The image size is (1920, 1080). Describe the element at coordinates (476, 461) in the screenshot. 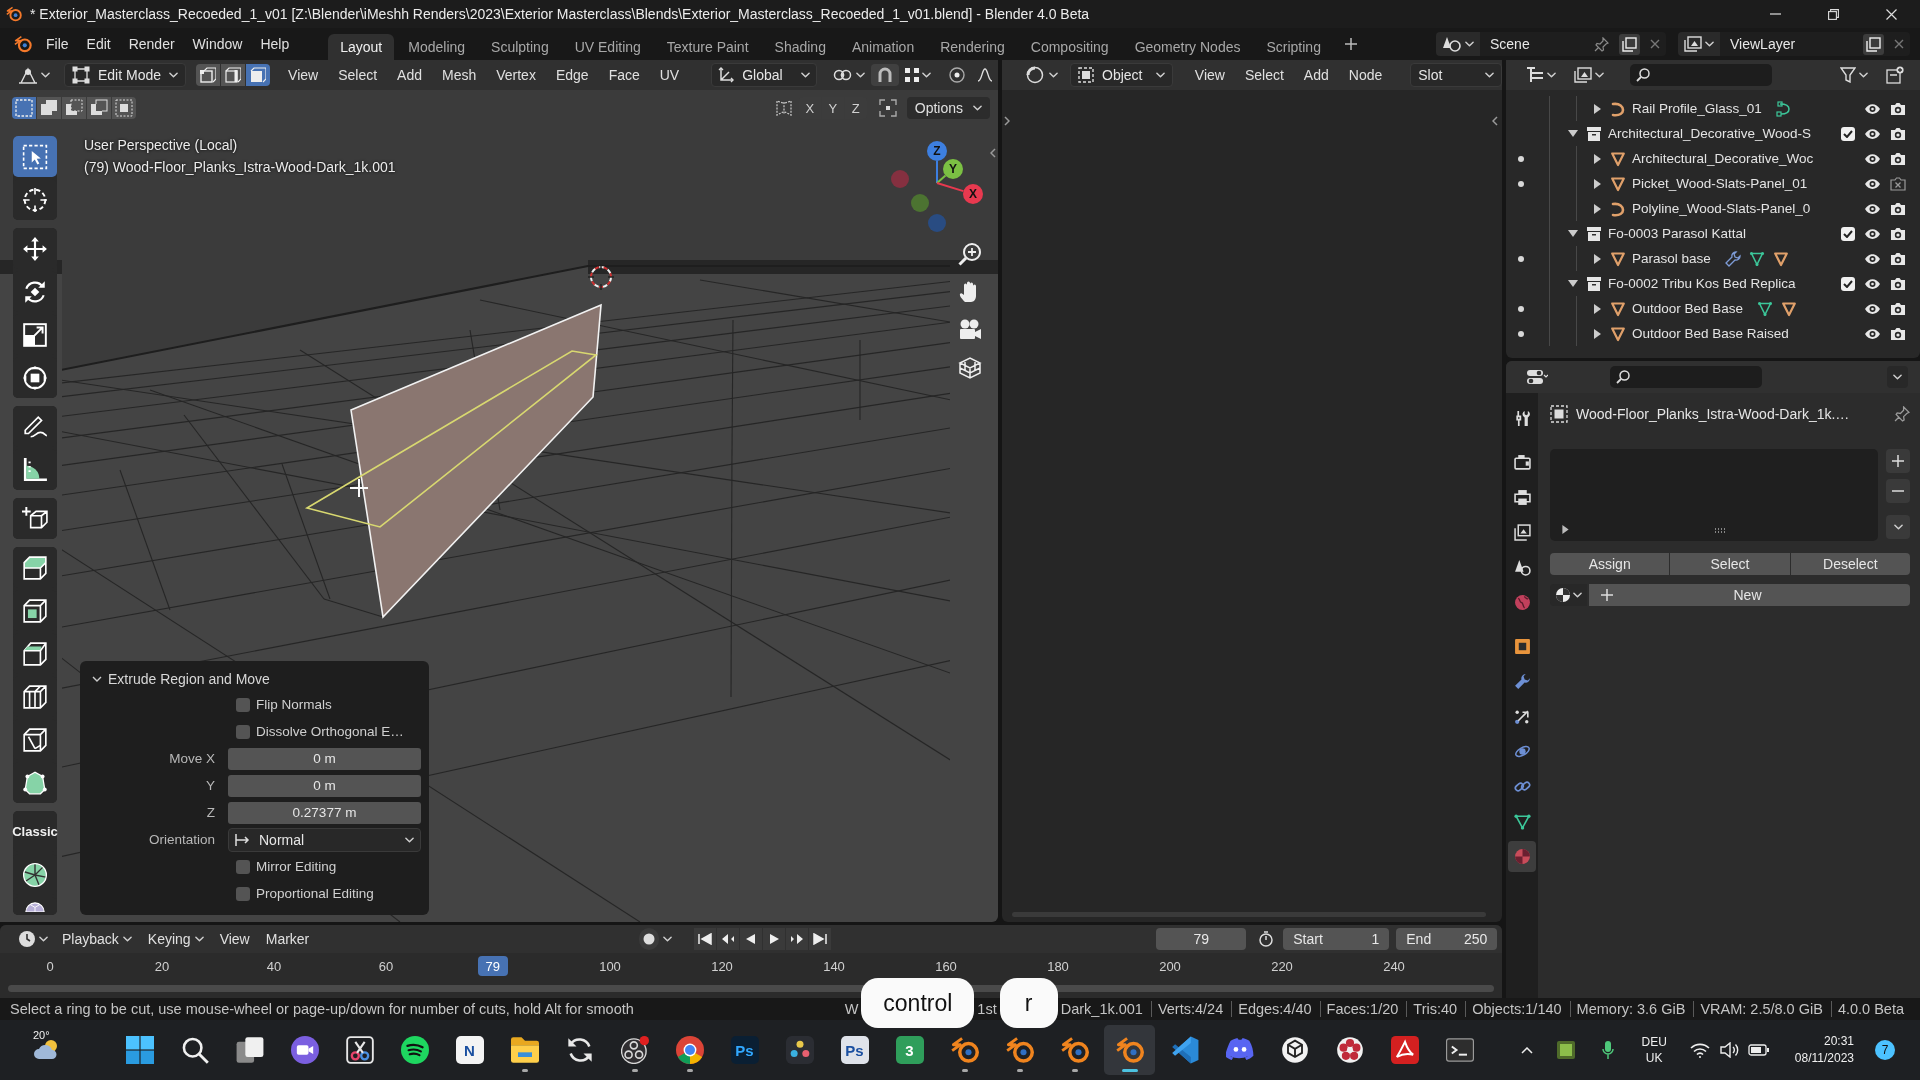

I see `selected-face` at that location.